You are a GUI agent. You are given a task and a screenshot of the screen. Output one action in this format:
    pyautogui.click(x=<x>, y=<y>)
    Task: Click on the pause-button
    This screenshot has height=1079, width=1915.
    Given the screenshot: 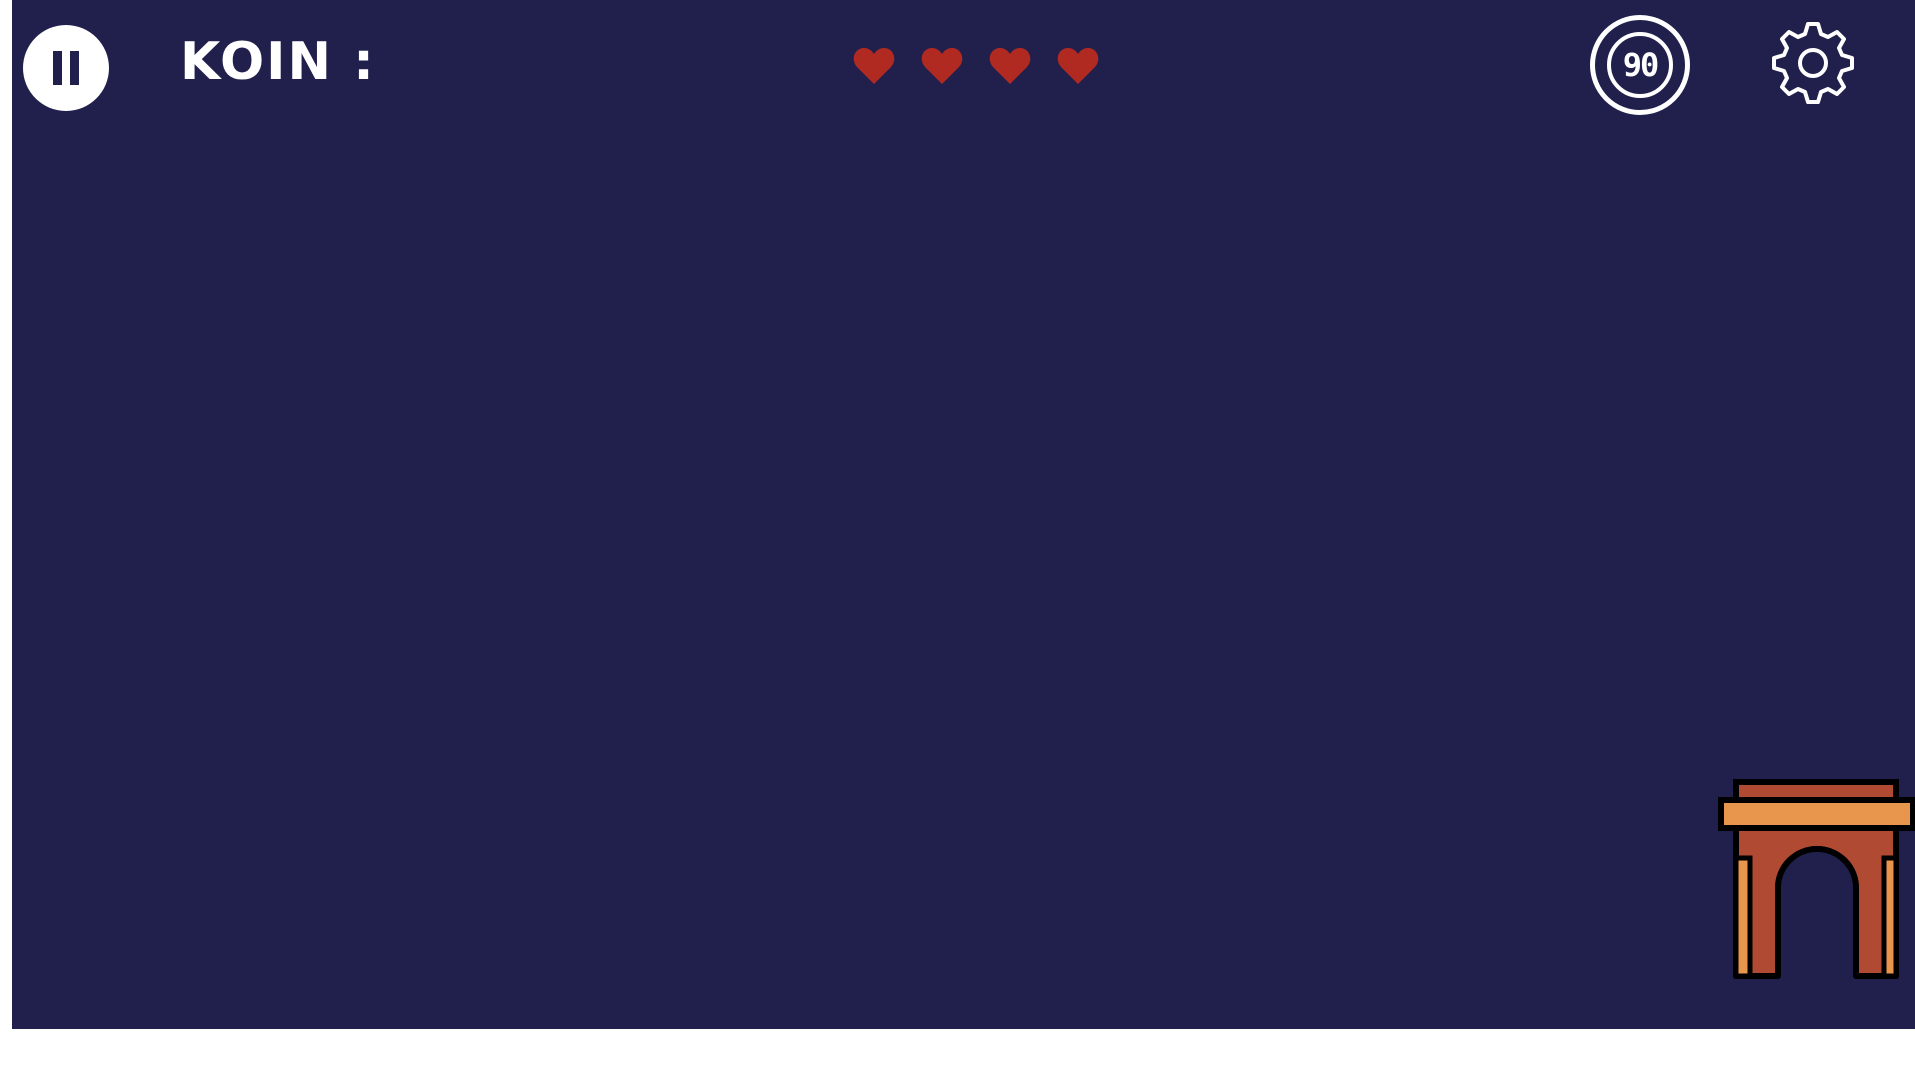 What is the action you would take?
    pyautogui.click(x=66, y=68)
    